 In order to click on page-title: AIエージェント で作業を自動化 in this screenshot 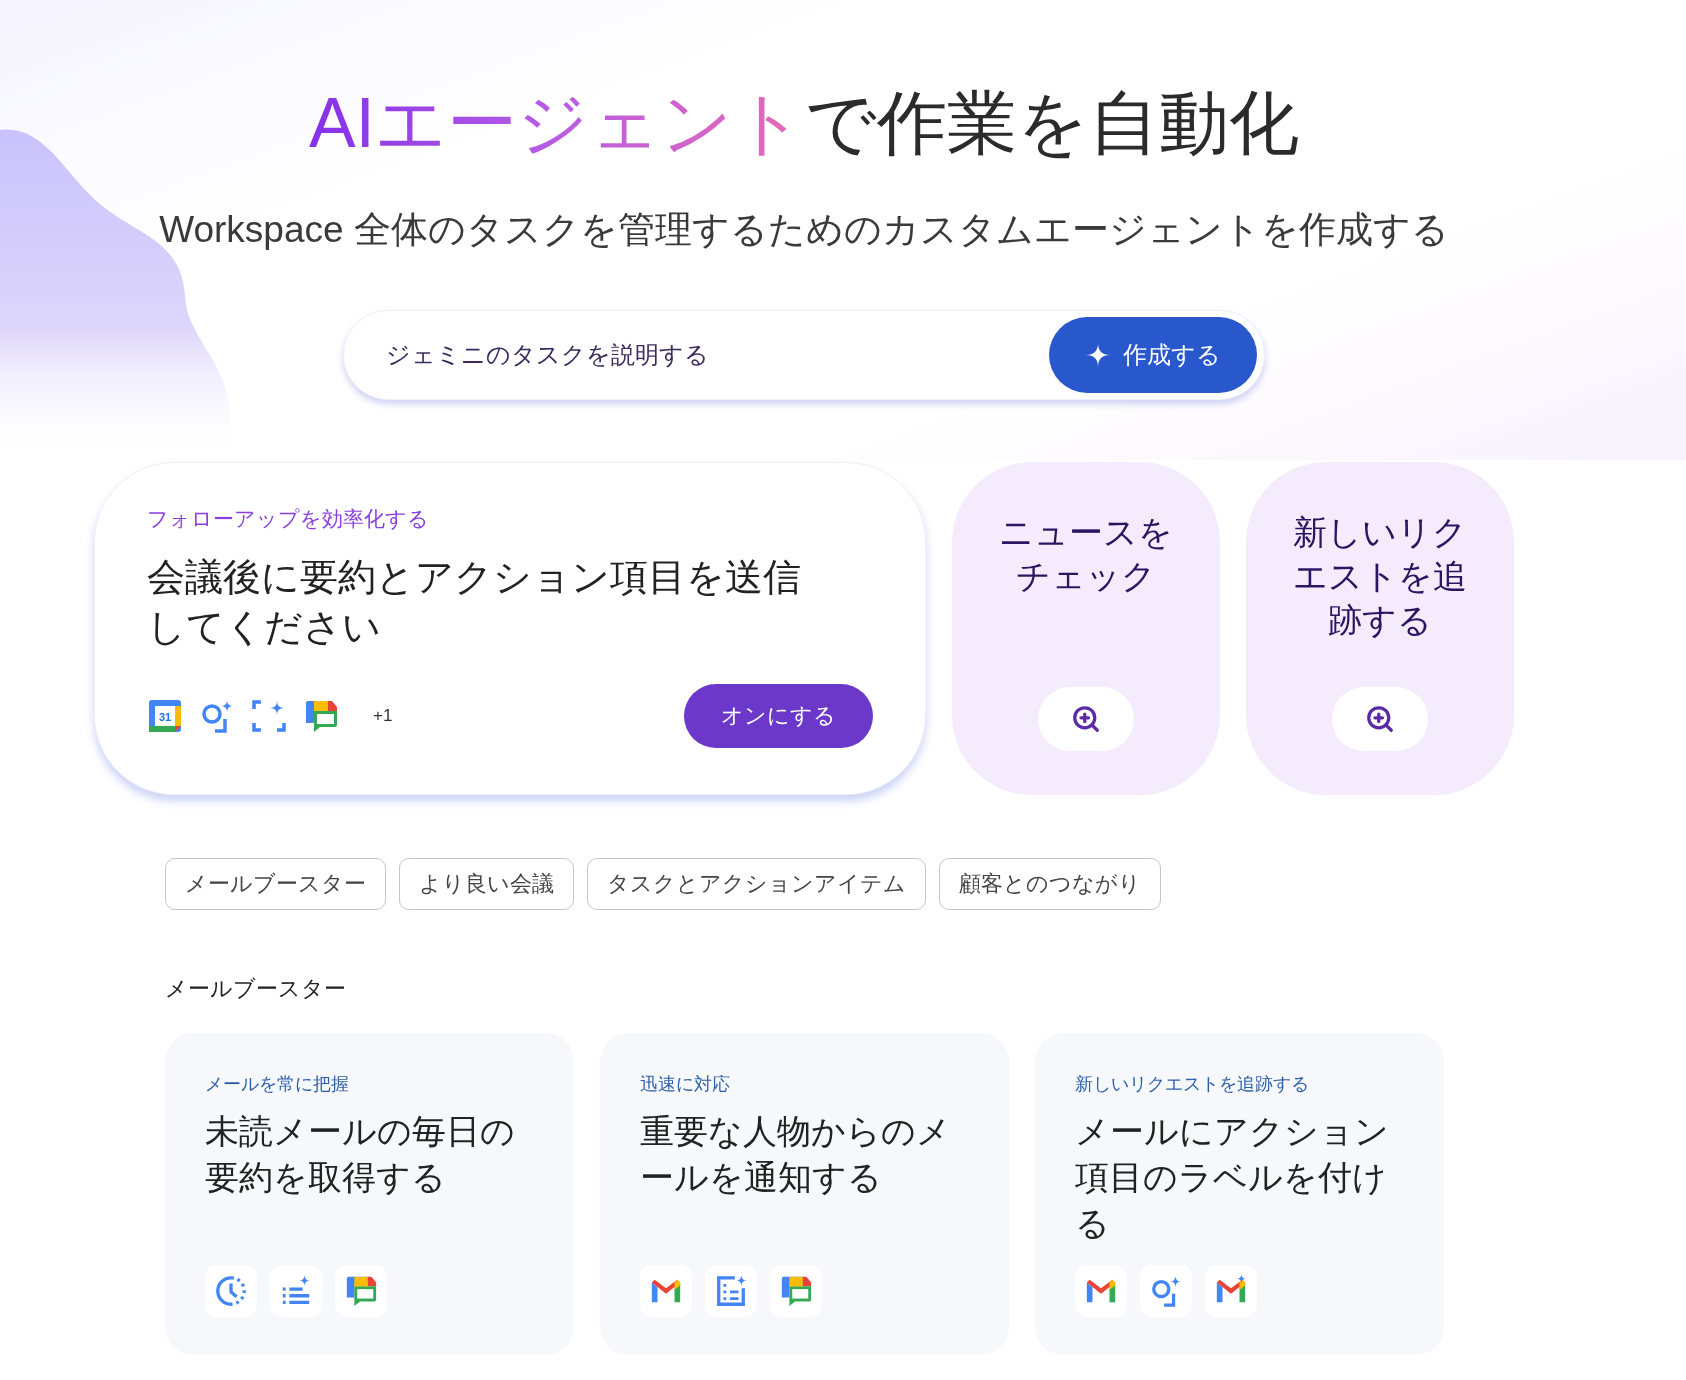, I will do `click(804, 123)`.